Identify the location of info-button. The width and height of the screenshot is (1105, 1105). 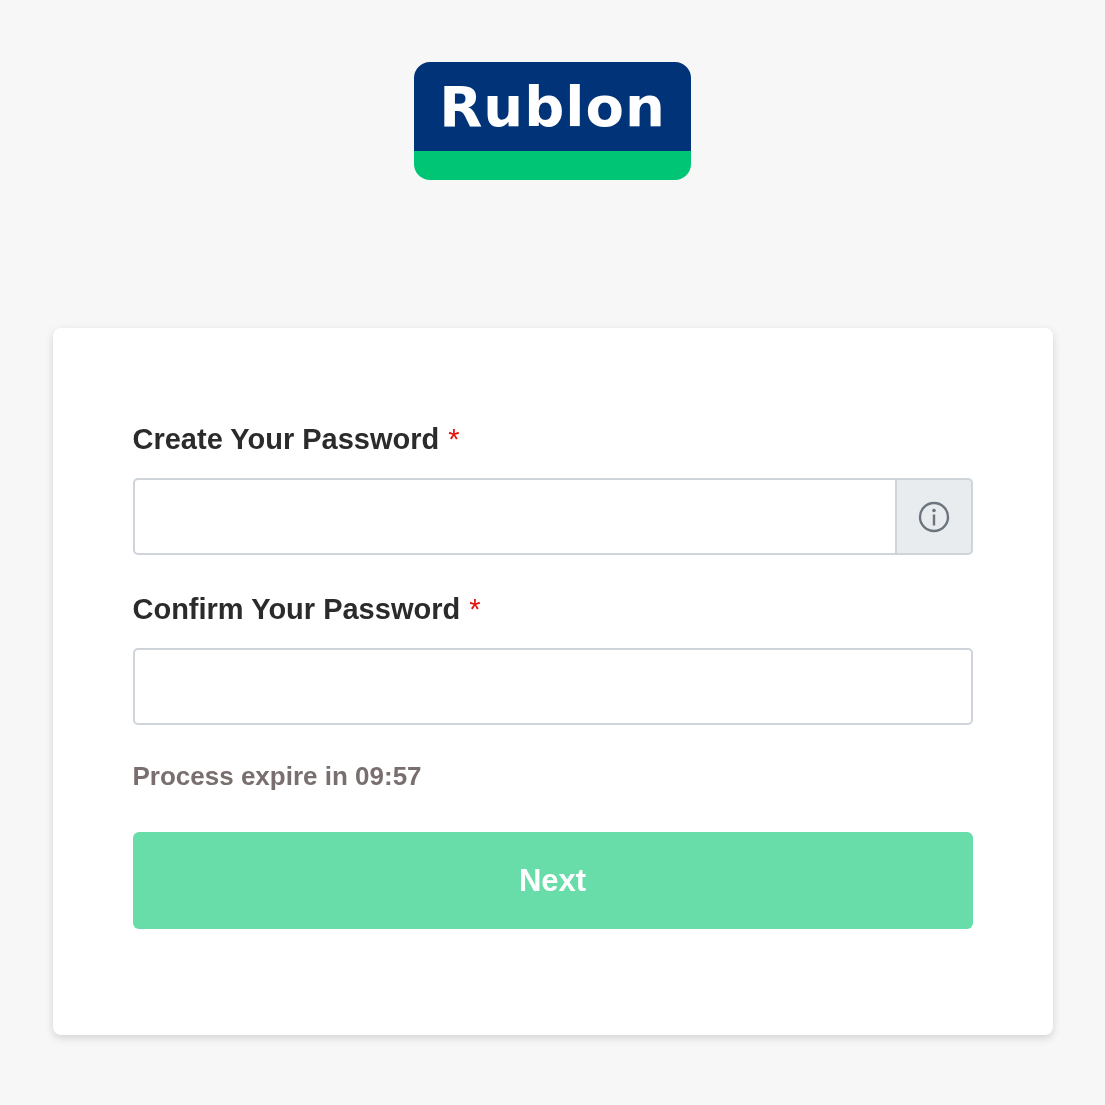
(934, 516).